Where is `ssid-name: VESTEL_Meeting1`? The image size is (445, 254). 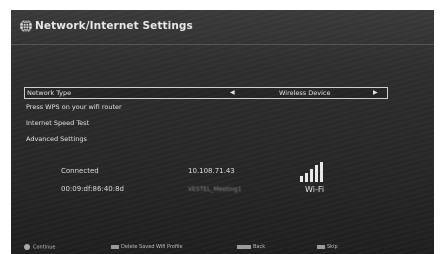 ssid-name: VESTEL_Meeting1 is located at coordinates (215, 189).